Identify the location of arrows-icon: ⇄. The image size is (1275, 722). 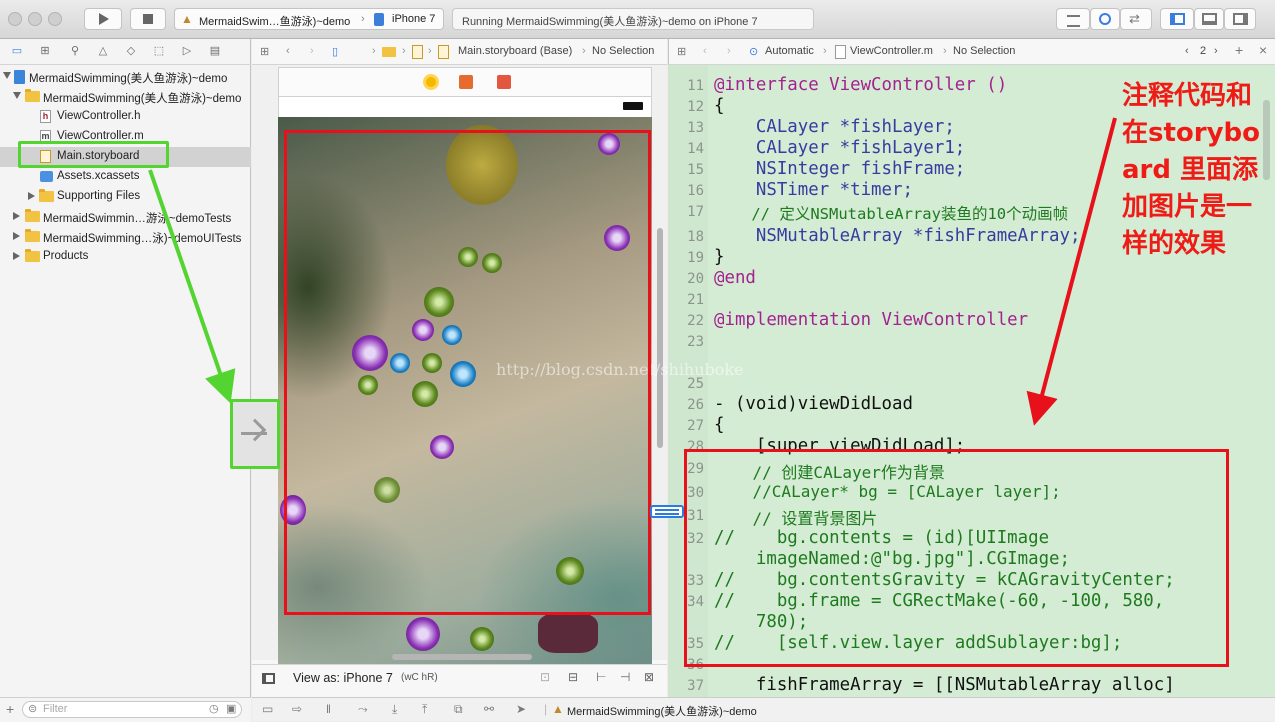
(1134, 18).